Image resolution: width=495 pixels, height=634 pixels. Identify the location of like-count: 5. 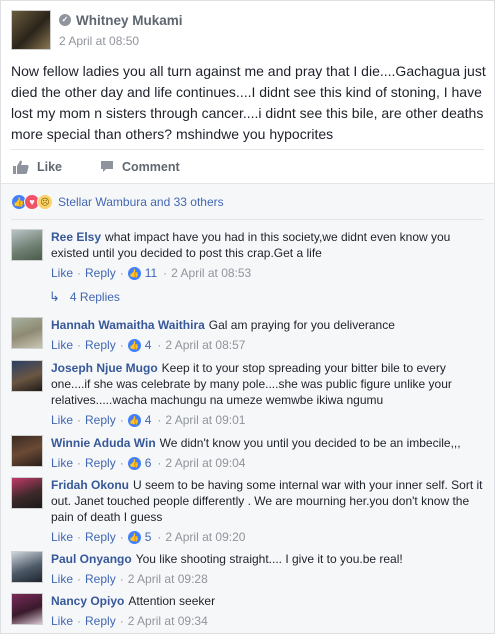
(148, 537).